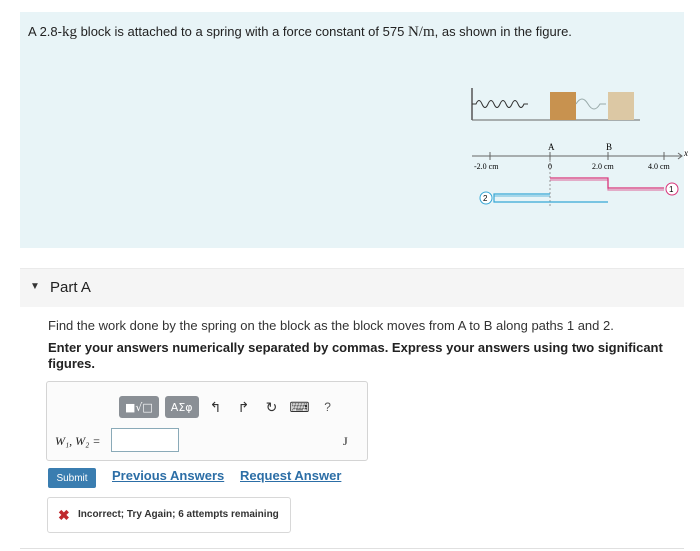 This screenshot has width=700, height=551. I want to click on request-answer-link: Request Answer, so click(290, 475).